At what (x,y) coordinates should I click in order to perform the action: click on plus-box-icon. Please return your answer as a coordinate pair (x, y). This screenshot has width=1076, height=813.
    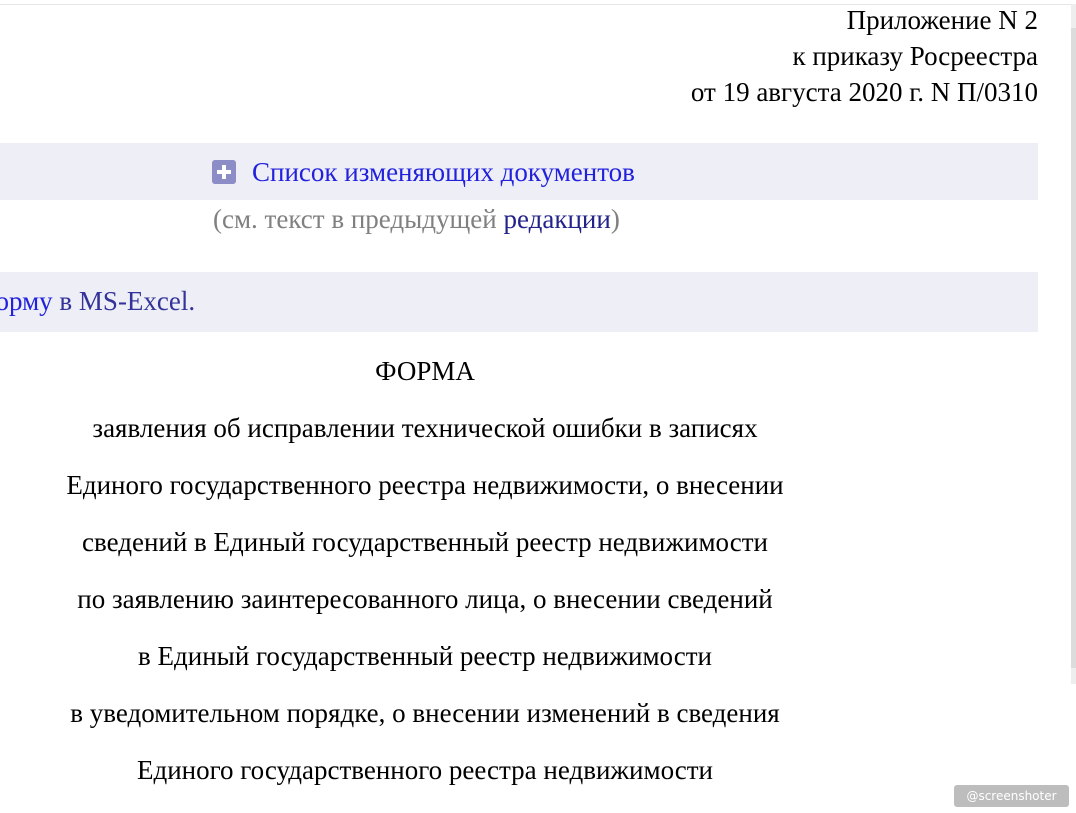
    Looking at the image, I should click on (224, 172).